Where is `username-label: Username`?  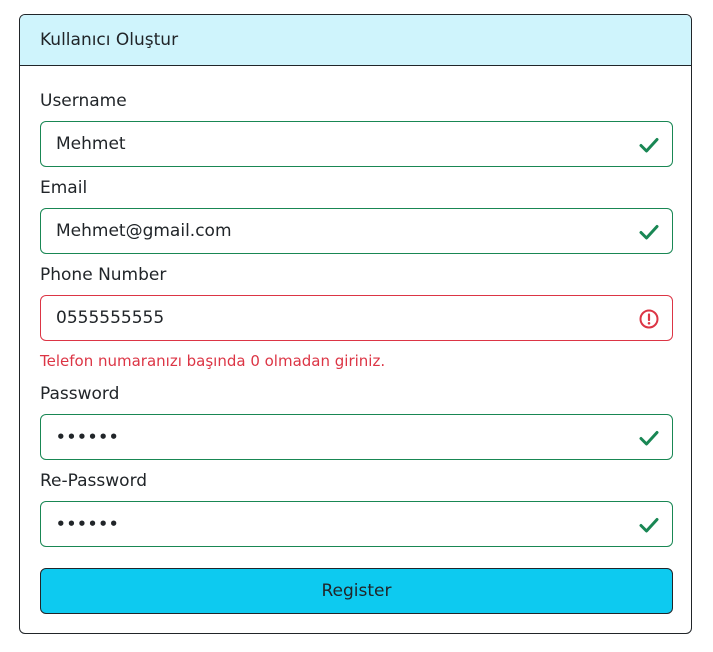 username-label: Username is located at coordinates (83, 101).